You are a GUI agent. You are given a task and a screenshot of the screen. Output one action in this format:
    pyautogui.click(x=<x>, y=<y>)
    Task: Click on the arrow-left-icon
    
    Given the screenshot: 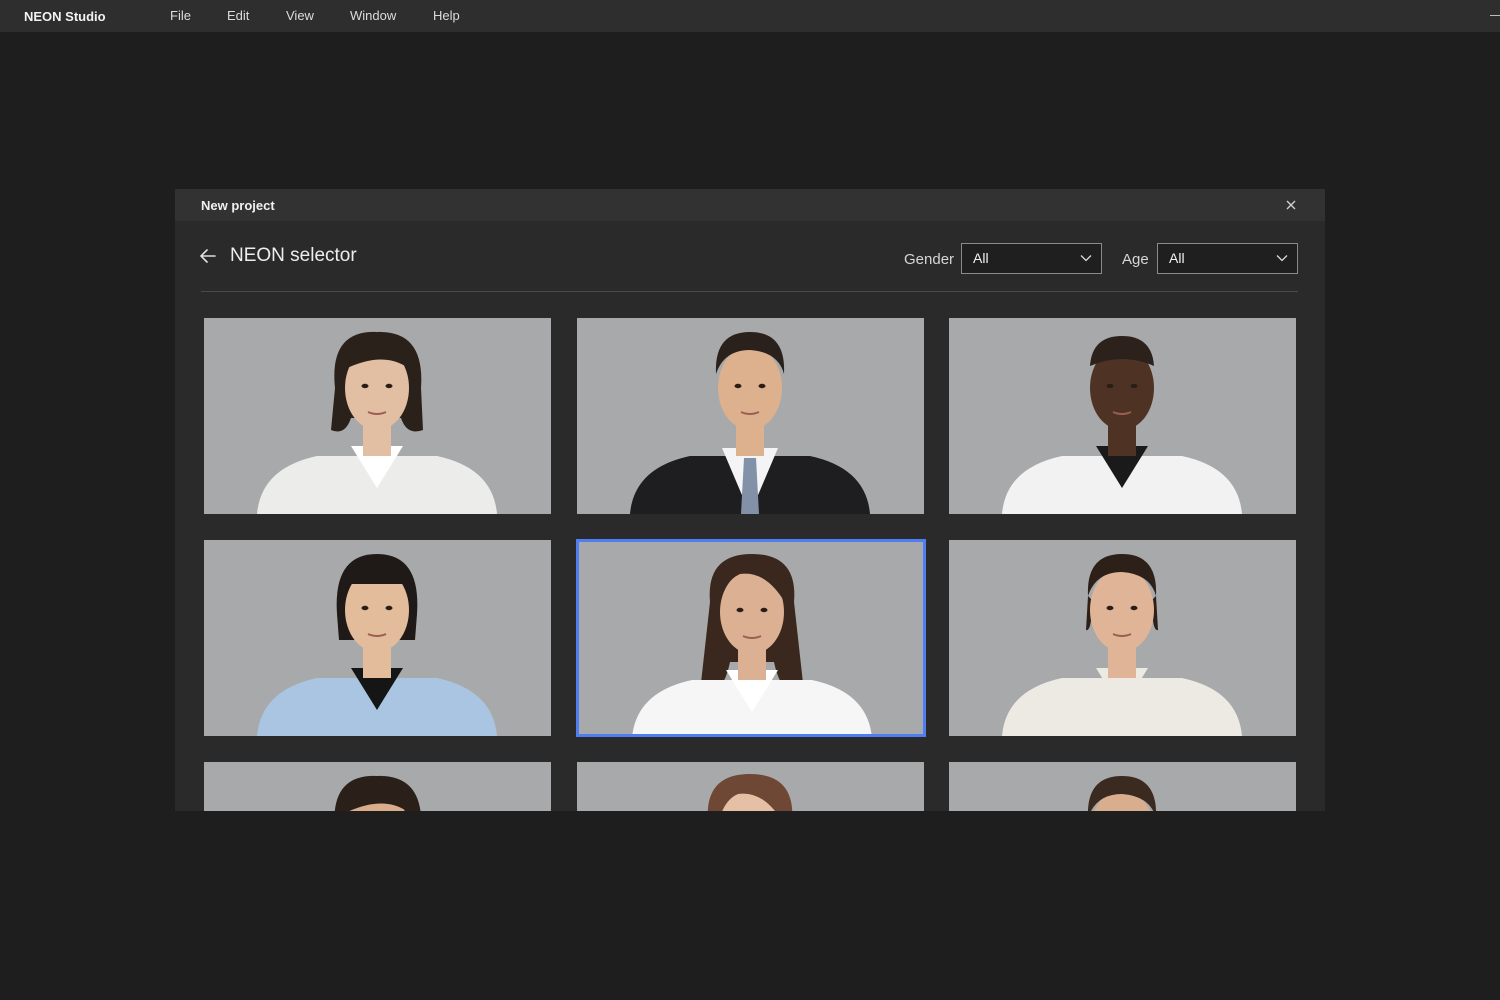 What is the action you would take?
    pyautogui.click(x=208, y=256)
    